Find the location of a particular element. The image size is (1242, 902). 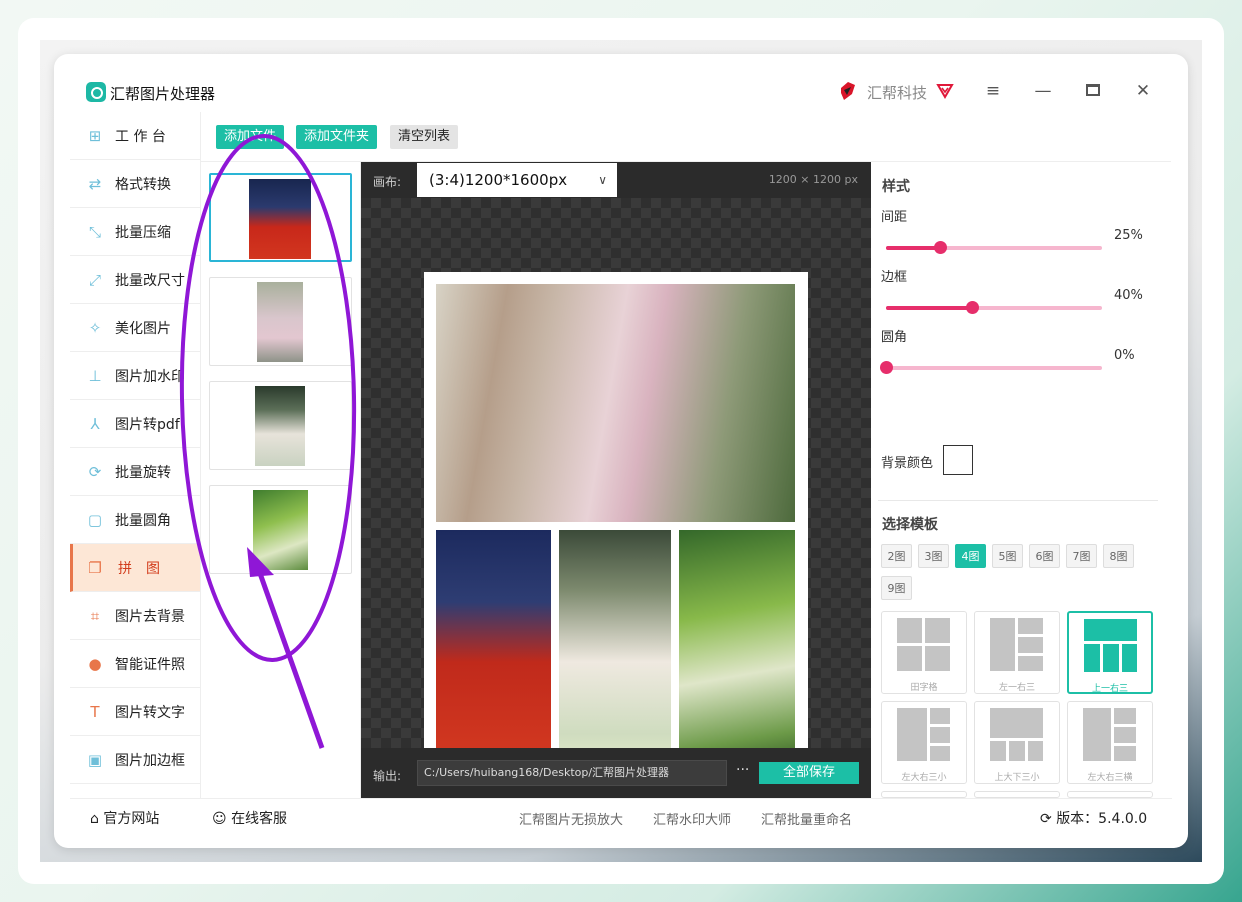

template-left-big-right3-small: 左大右三小 is located at coordinates (924, 742).